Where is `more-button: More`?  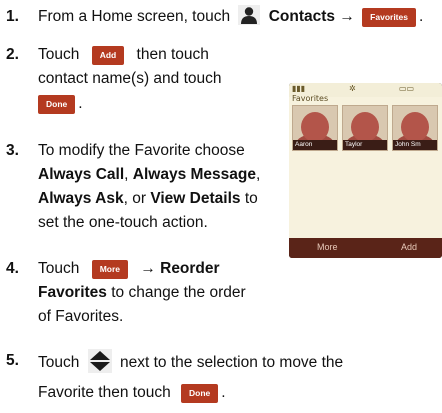
more-button: More is located at coordinates (109, 269).